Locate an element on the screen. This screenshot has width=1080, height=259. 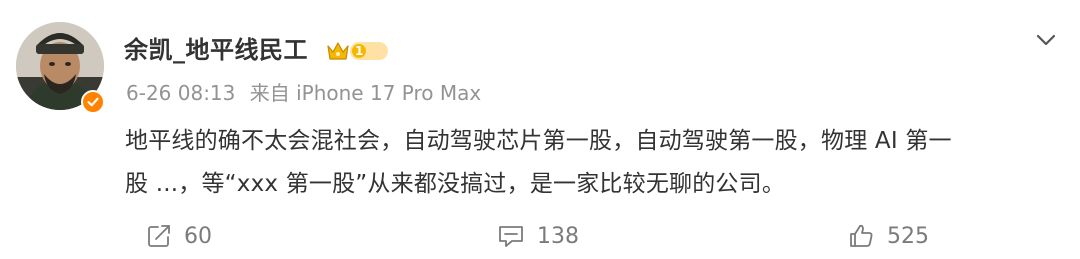
repost-icon is located at coordinates (159, 236).